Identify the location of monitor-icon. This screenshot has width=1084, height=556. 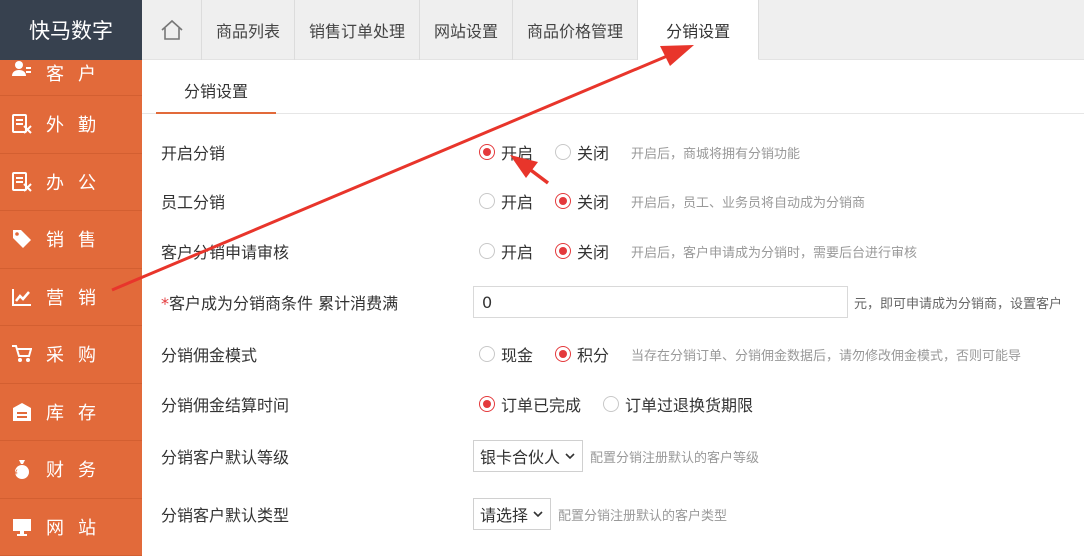
(22, 527).